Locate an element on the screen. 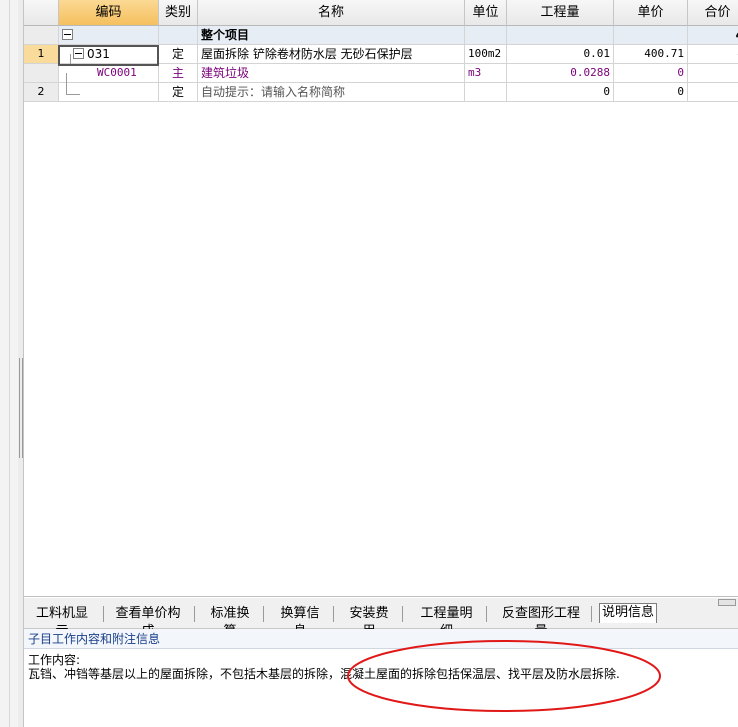  row-2-unit_price: 0 is located at coordinates (651, 73).